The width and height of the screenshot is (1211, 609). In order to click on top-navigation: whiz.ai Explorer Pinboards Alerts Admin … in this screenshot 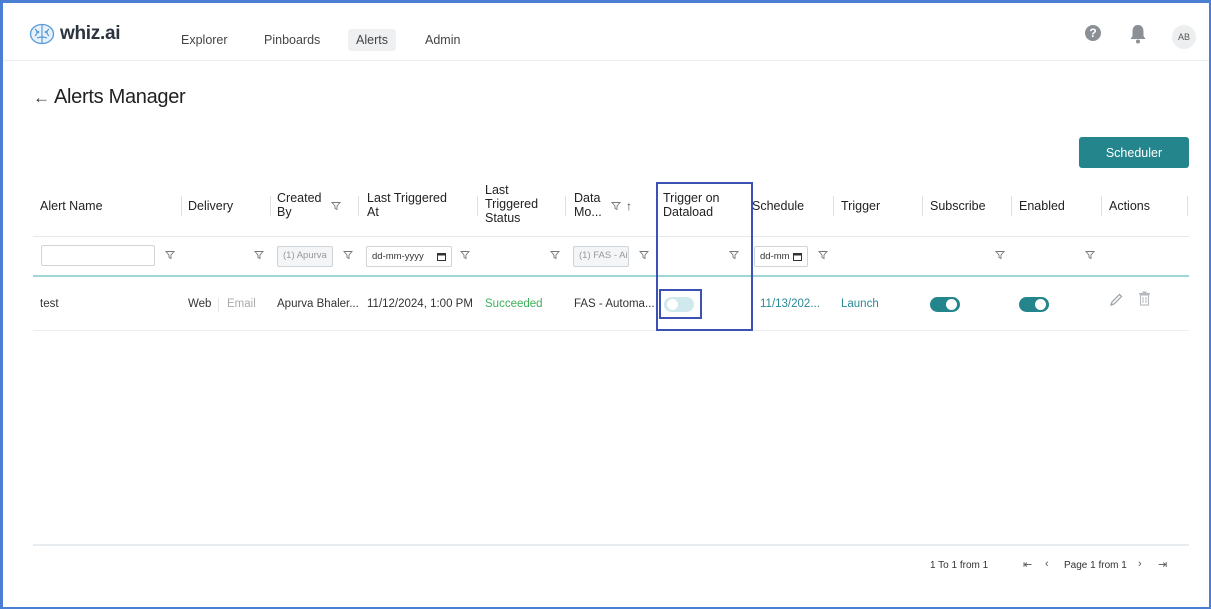, I will do `click(606, 32)`.